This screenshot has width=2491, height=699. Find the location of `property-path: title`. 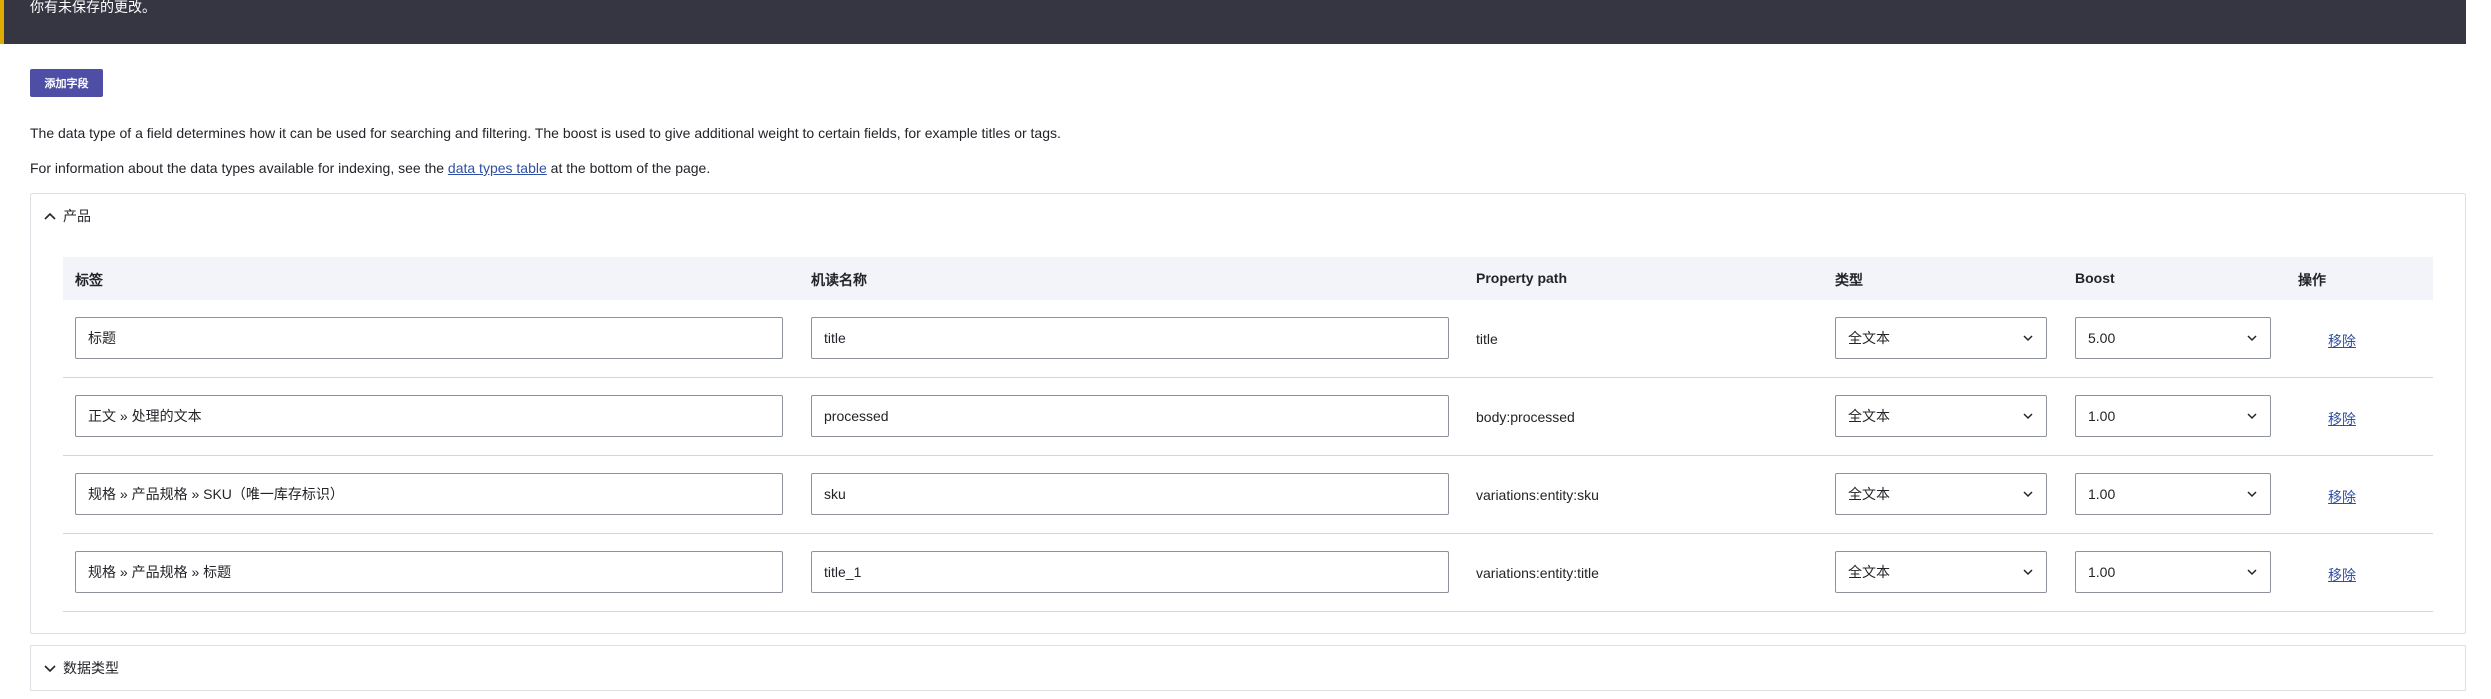

property-path: title is located at coordinates (1487, 339).